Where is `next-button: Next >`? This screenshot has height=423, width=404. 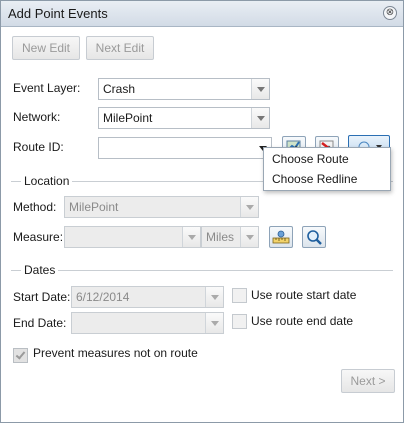 next-button: Next > is located at coordinates (368, 381).